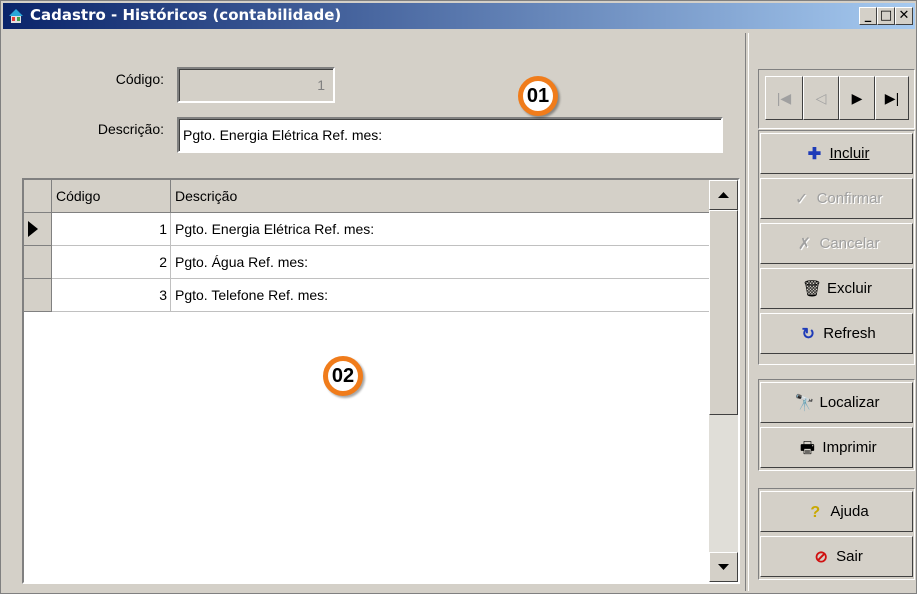 Image resolution: width=917 pixels, height=594 pixels. Describe the element at coordinates (33, 229) in the screenshot. I see `current-row-arrow-icon` at that location.